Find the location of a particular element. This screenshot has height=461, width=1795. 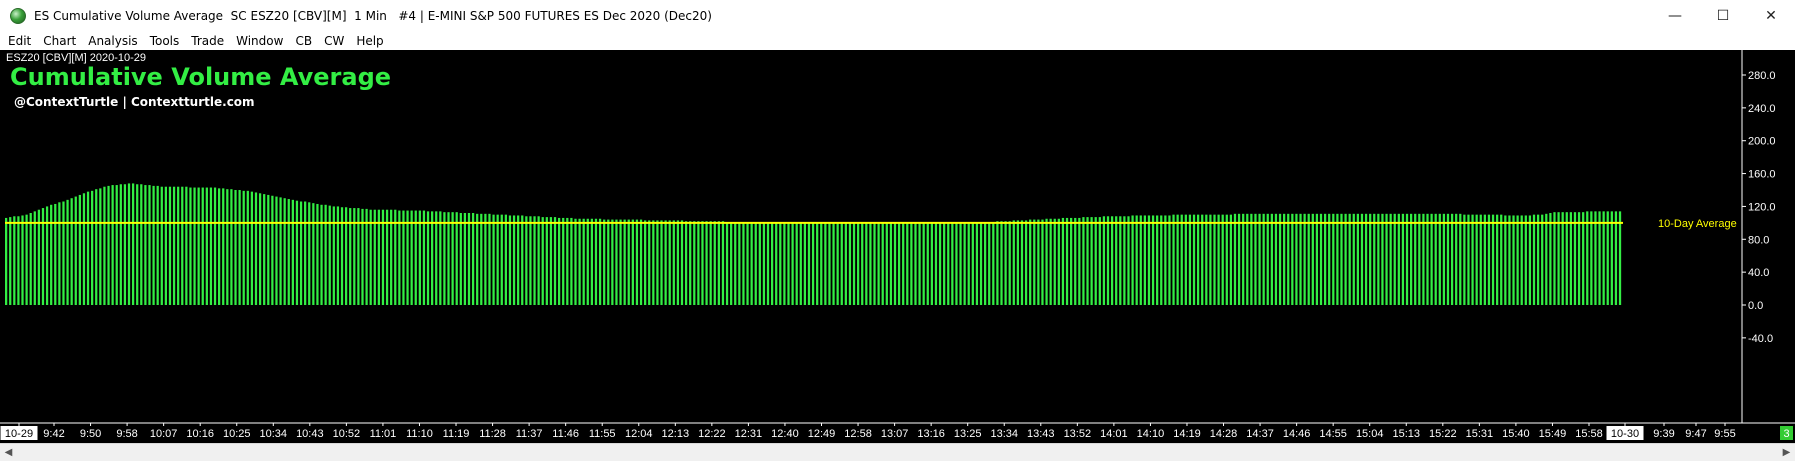

x-tick-label: 13:52 is located at coordinates (1078, 434).